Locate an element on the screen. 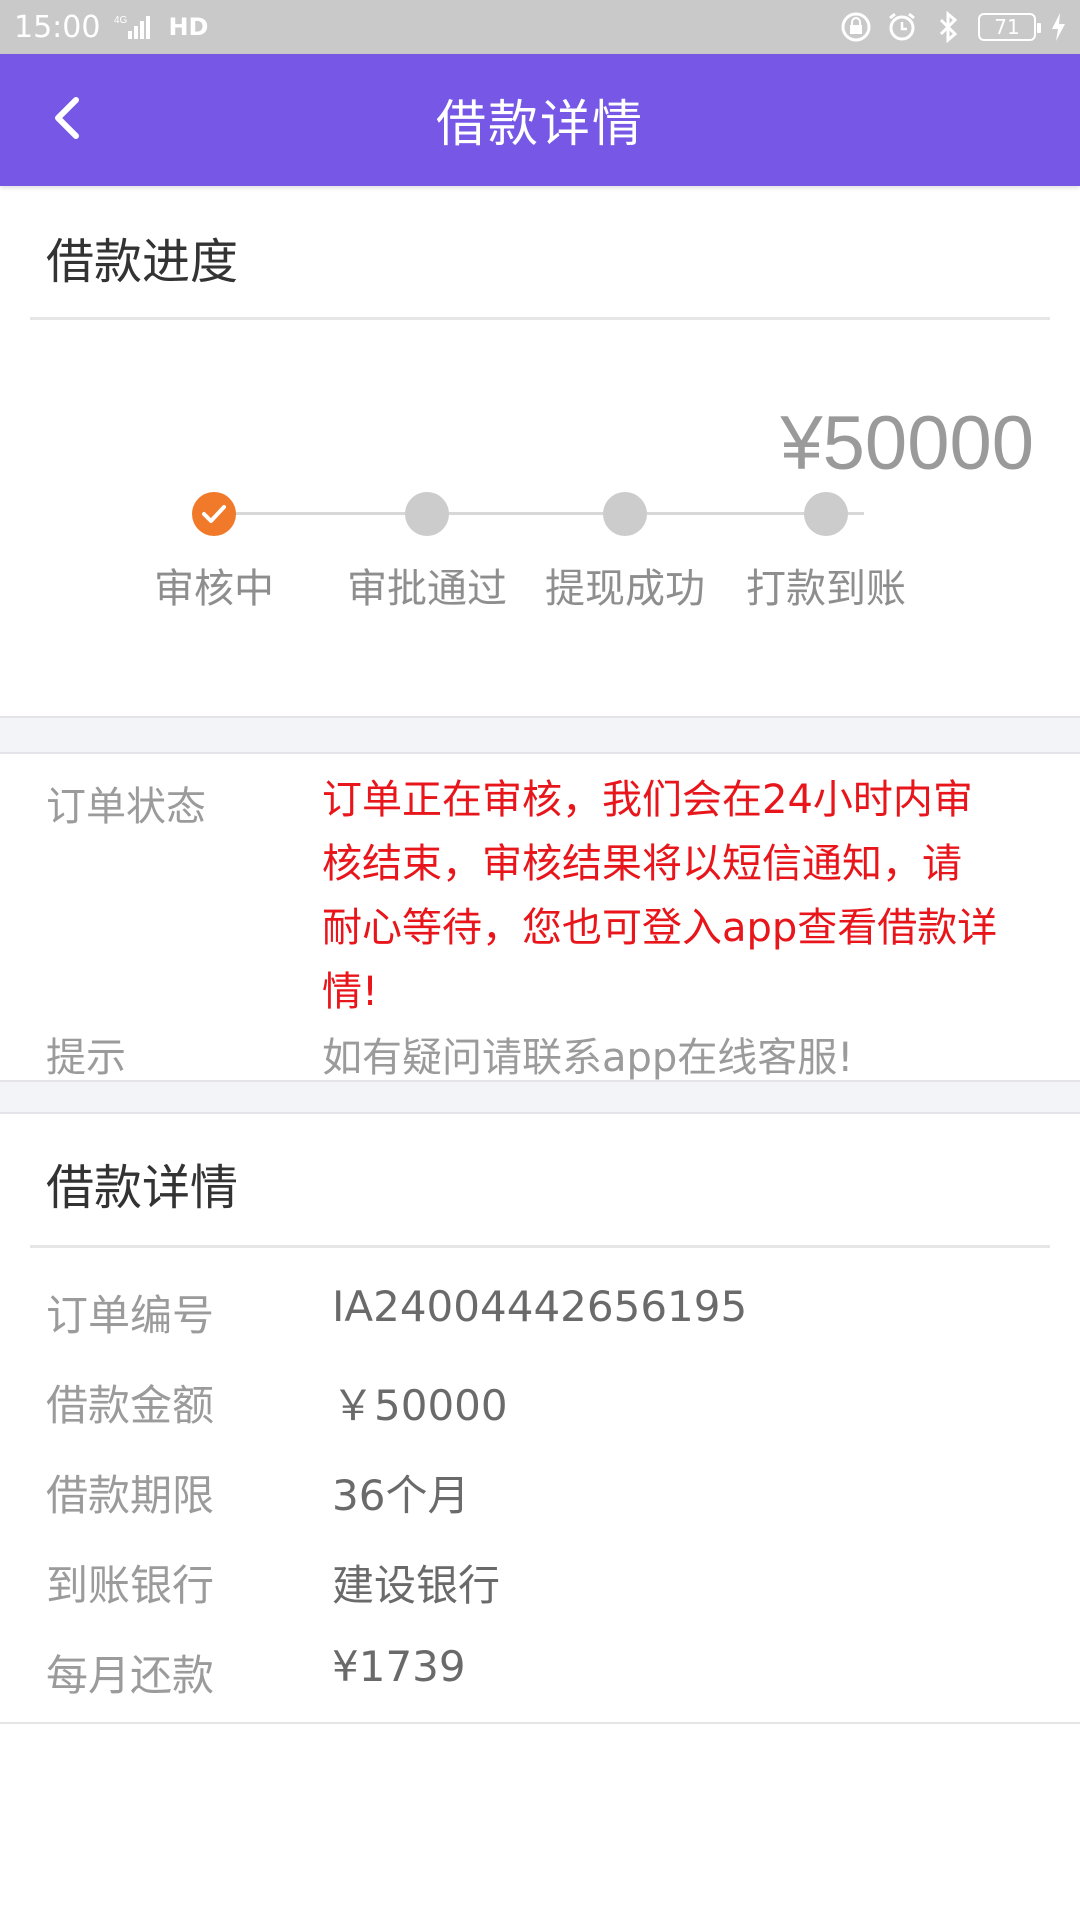  status-right: 71 is located at coordinates (953, 27).